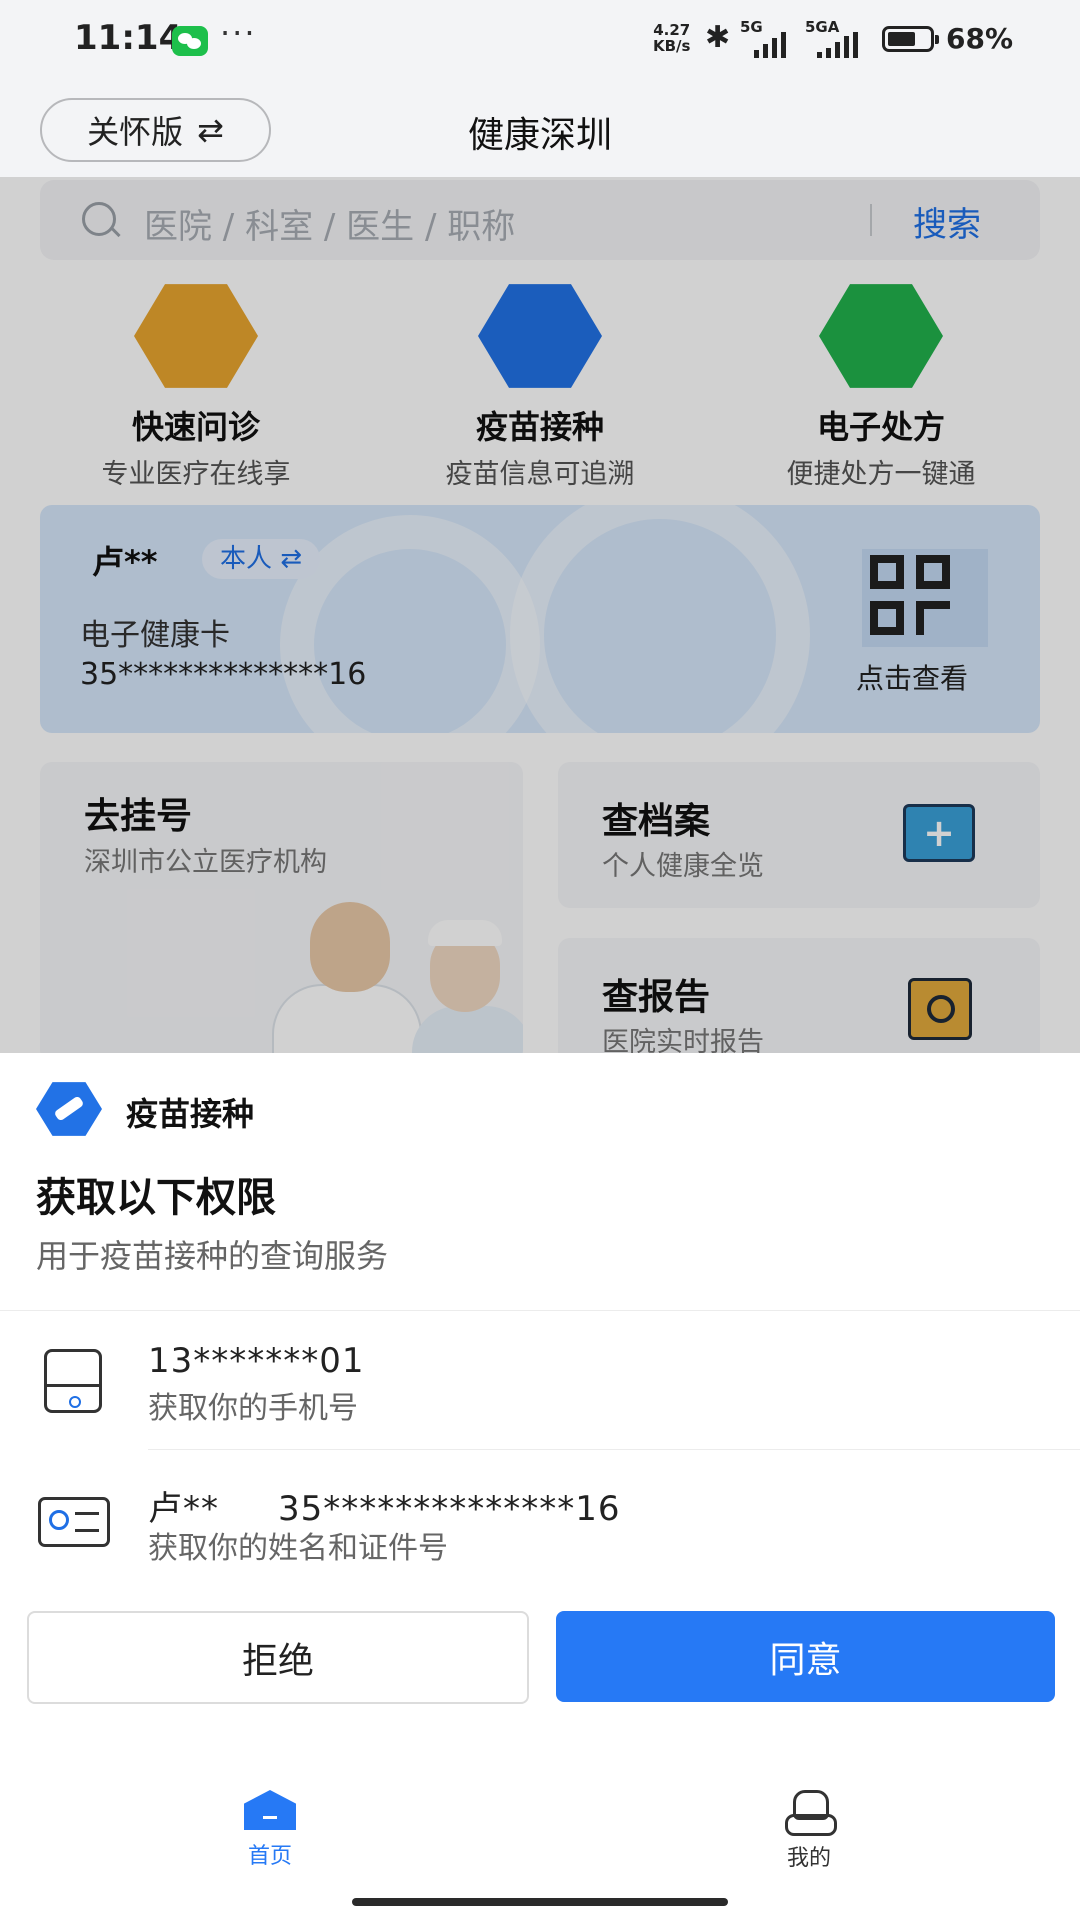 The height and width of the screenshot is (1920, 1080). What do you see at coordinates (270, 1810) in the screenshot?
I see `home-icon` at bounding box center [270, 1810].